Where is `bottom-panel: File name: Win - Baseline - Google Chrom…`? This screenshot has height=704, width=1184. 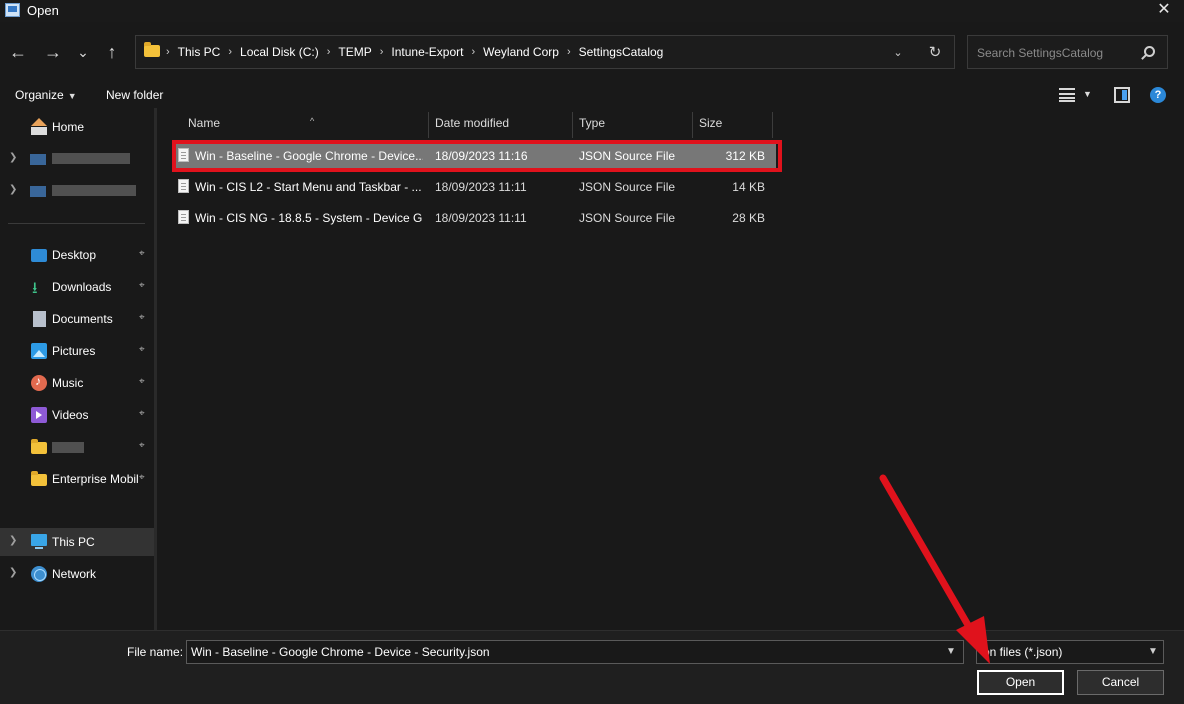 bottom-panel: File name: Win - Baseline - Google Chrom… is located at coordinates (592, 667).